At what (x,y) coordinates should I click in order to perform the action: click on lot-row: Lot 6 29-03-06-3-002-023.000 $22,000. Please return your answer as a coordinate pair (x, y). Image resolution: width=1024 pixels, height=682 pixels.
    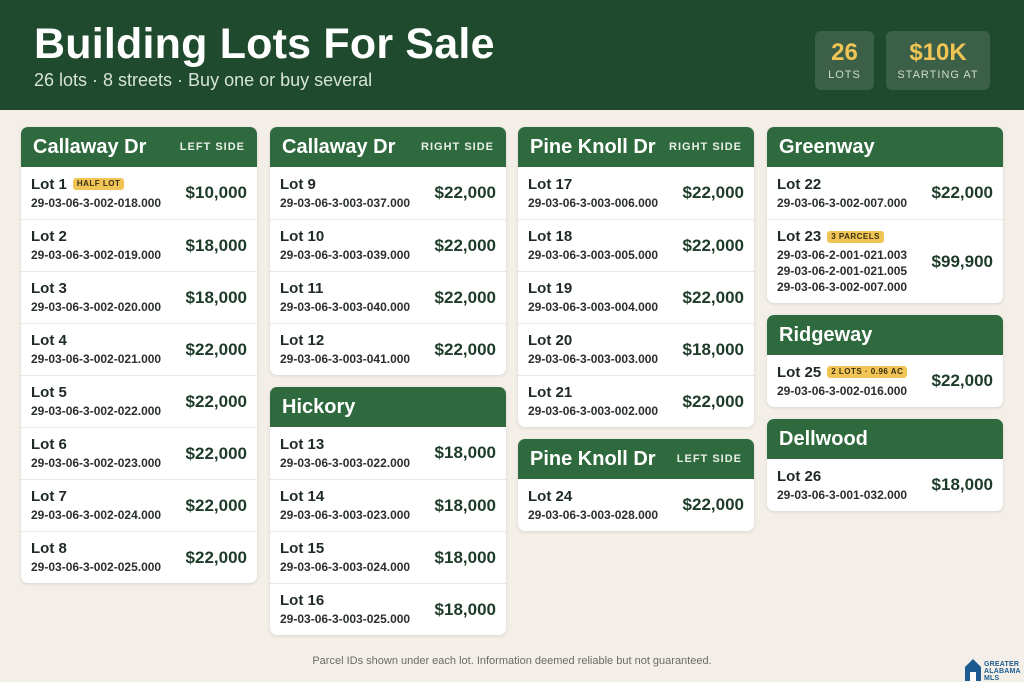
    Looking at the image, I should click on (139, 453).